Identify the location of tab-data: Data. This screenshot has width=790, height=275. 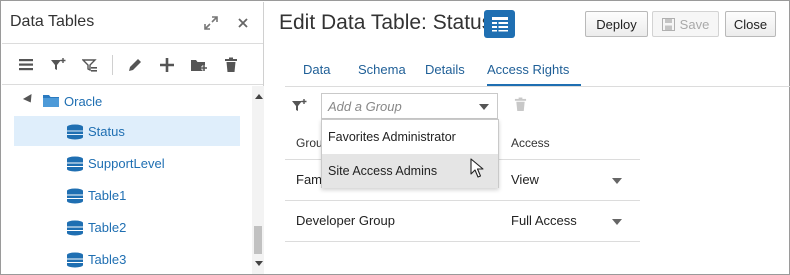
(316, 69).